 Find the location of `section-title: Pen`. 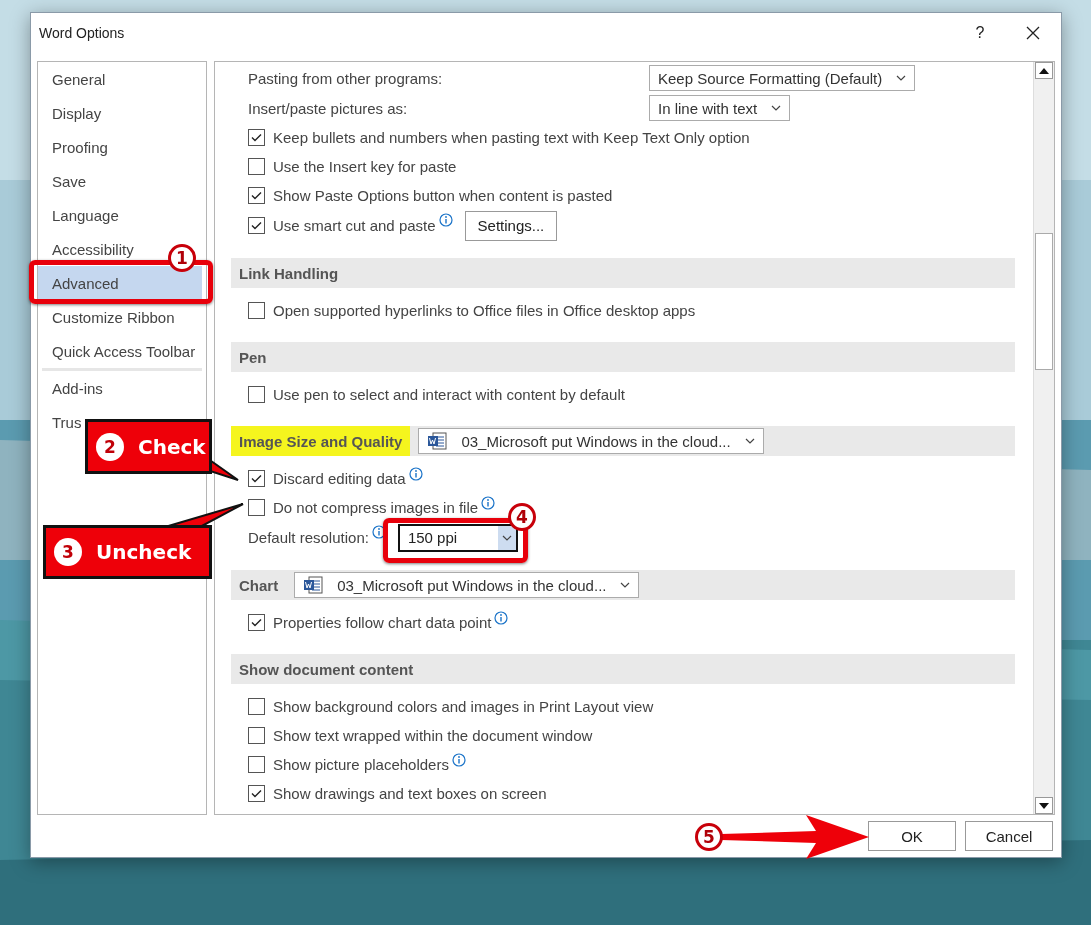

section-title: Pen is located at coordinates (253, 357).